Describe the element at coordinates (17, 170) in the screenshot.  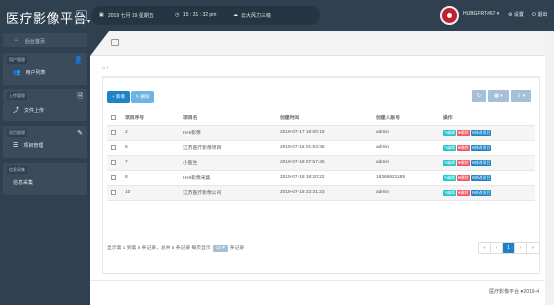
I see `group-tag: 信息采集` at that location.